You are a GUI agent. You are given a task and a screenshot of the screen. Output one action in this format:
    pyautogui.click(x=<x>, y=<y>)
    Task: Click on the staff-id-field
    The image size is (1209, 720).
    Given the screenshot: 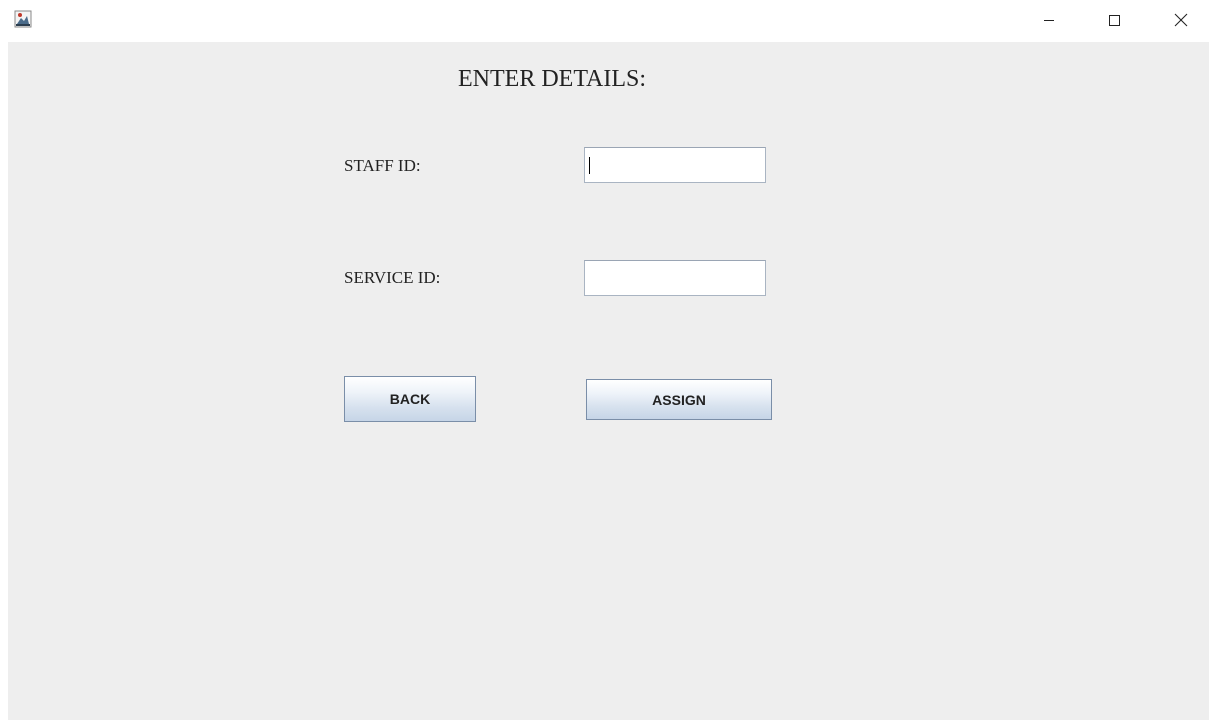 What is the action you would take?
    pyautogui.click(x=675, y=165)
    